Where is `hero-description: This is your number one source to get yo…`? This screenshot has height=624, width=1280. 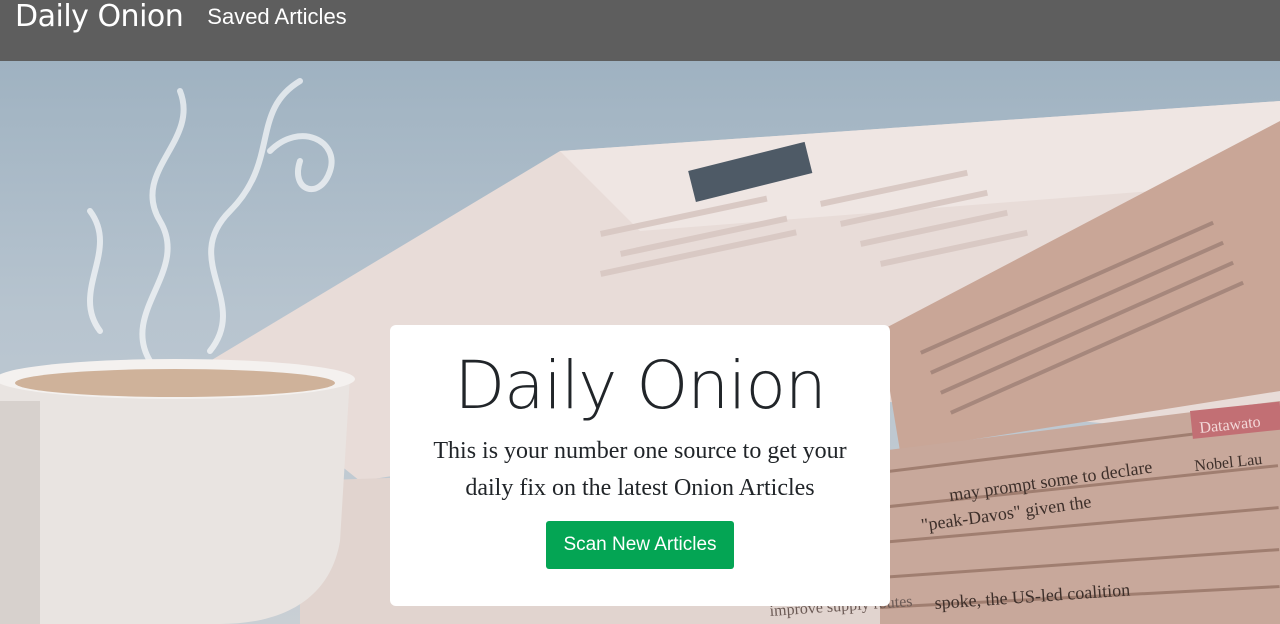 hero-description: This is your number one source to get yo… is located at coordinates (640, 469).